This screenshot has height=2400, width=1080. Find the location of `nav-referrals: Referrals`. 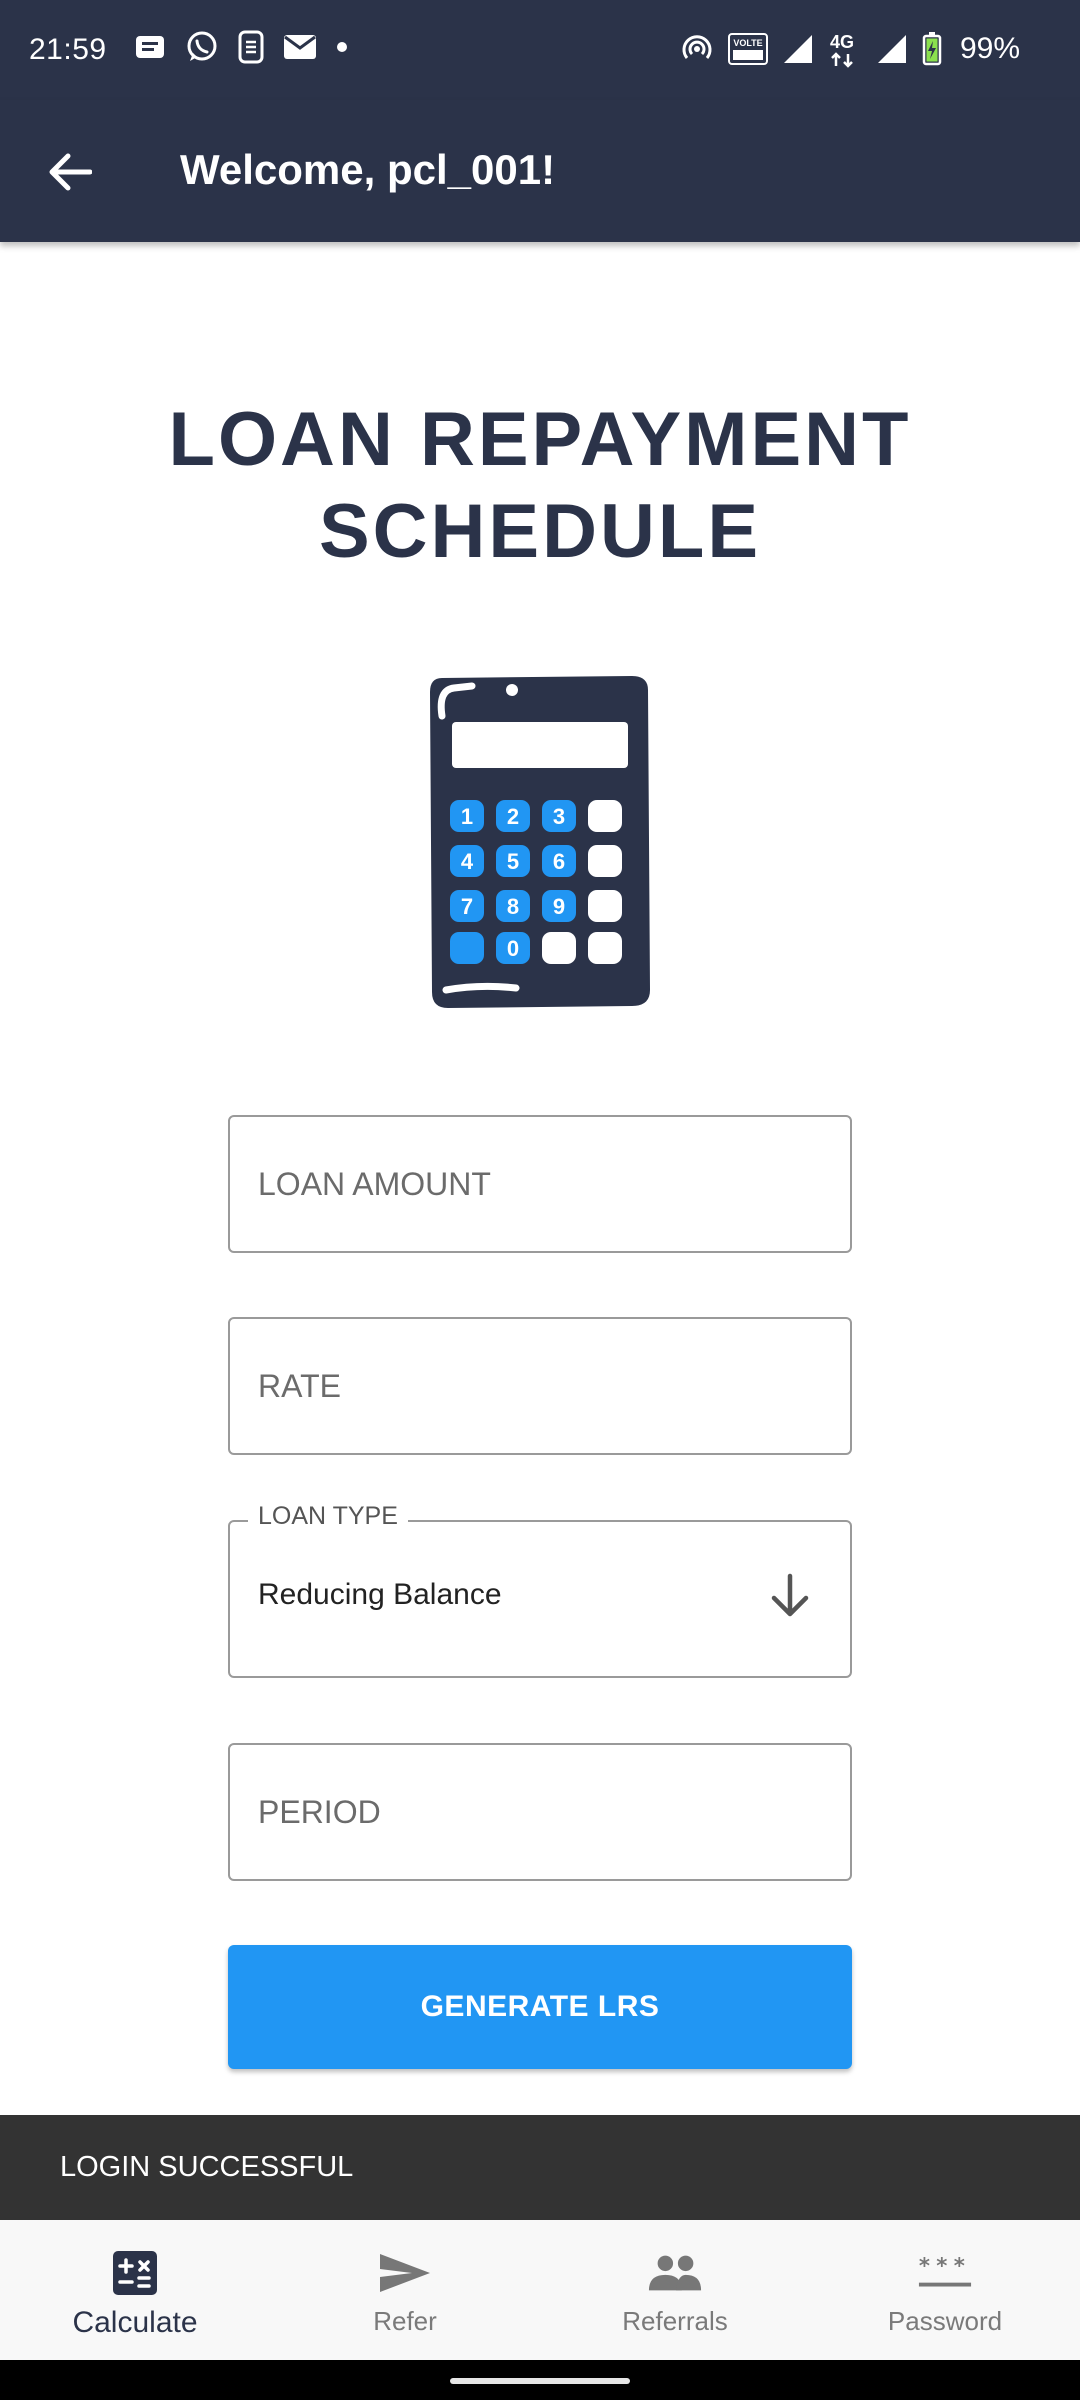

nav-referrals: Referrals is located at coordinates (675, 2290).